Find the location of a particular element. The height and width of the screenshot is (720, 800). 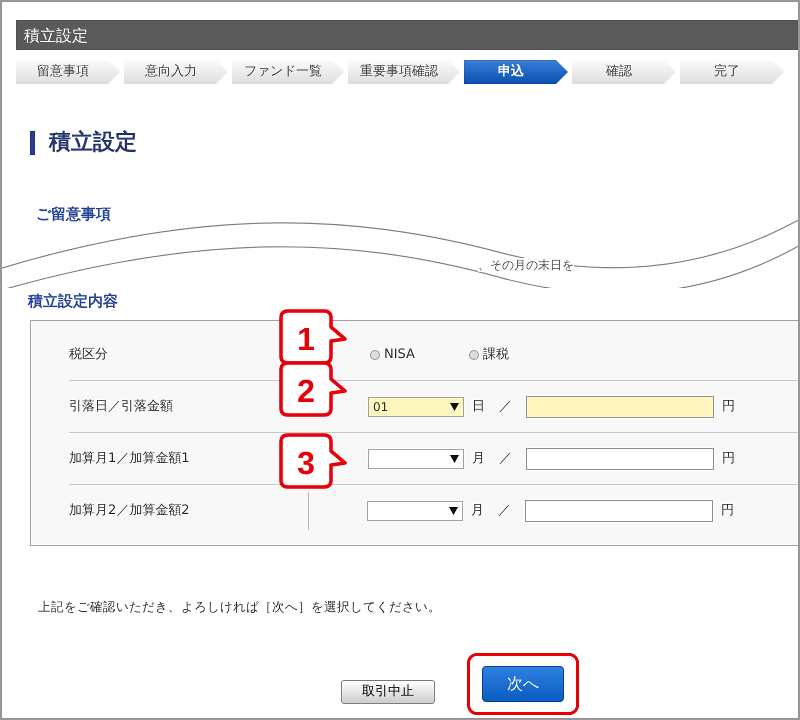

section-heading: ご留意事項 is located at coordinates (74, 214).